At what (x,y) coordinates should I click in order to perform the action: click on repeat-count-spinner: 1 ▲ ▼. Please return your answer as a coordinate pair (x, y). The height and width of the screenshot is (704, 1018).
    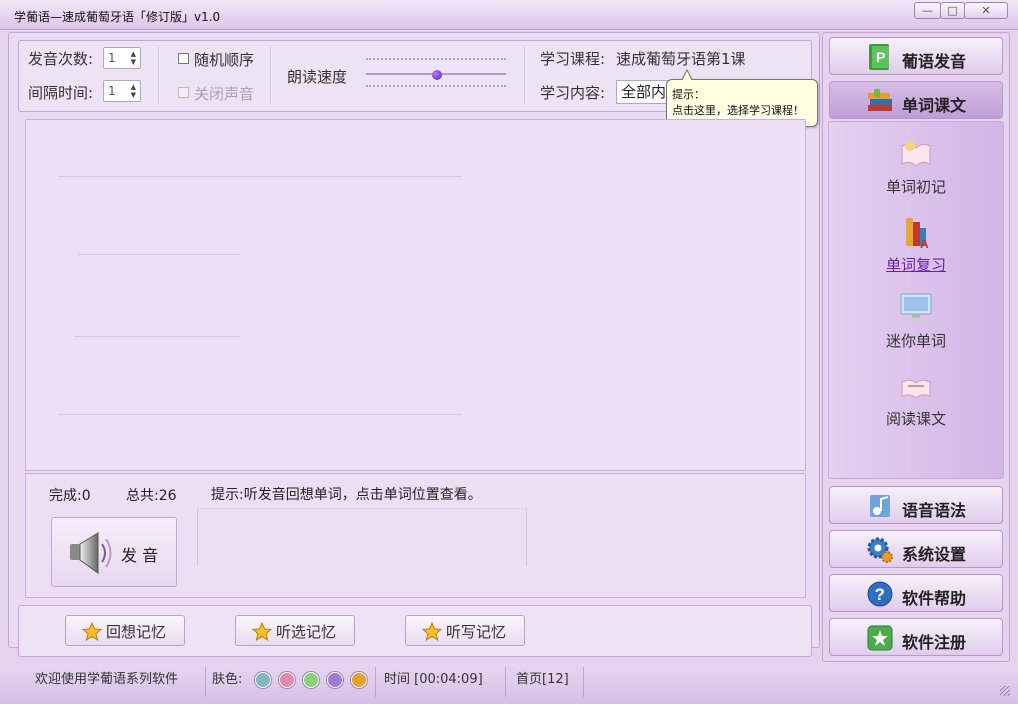
    Looking at the image, I should click on (122, 58).